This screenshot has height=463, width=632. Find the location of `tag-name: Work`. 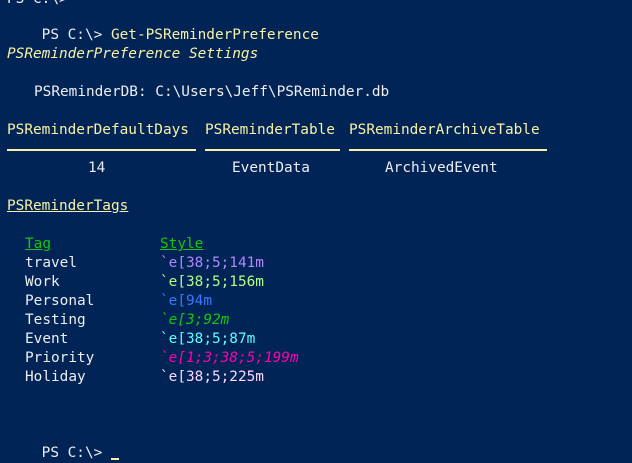

tag-name: Work is located at coordinates (42, 282).